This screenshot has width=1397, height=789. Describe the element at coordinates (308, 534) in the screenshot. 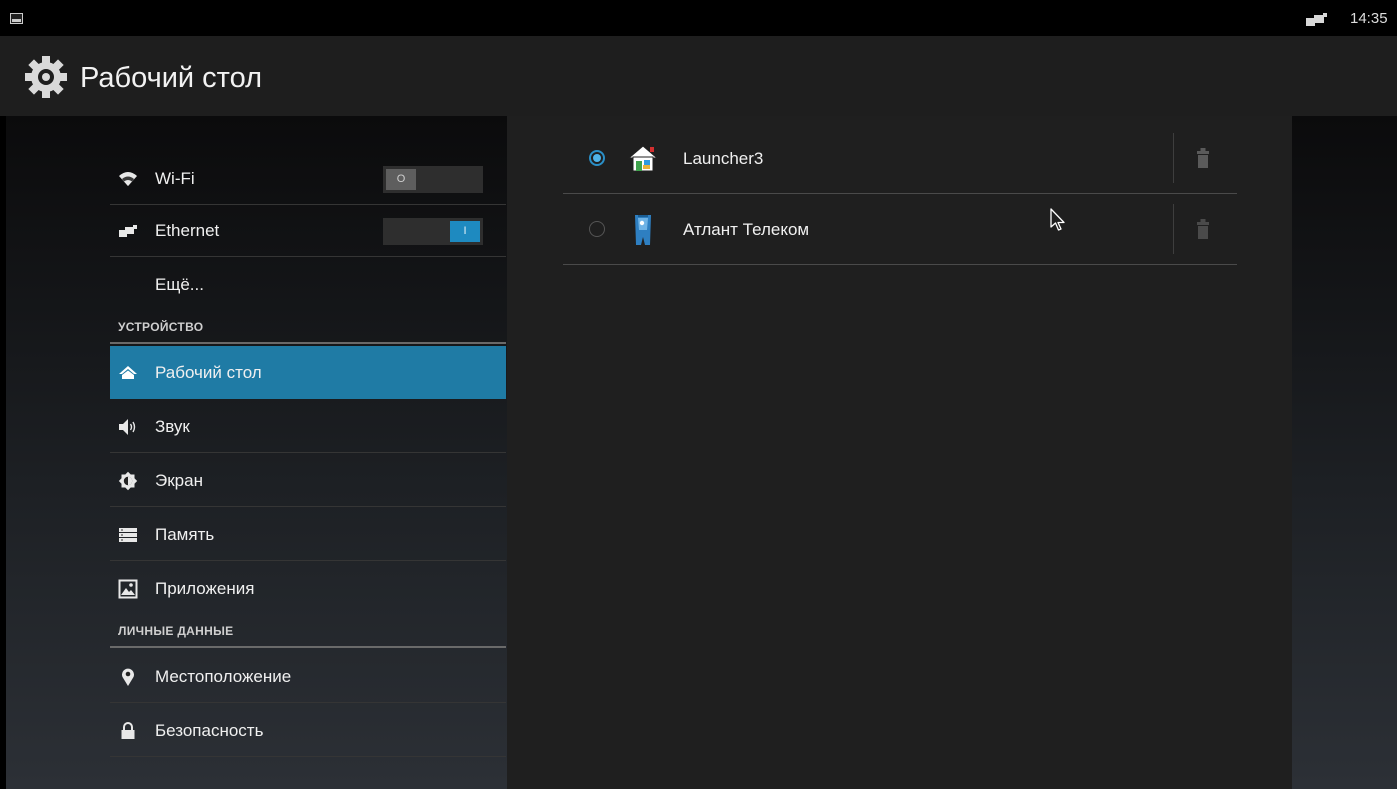

I see `sidebar-item-storage: Память` at that location.